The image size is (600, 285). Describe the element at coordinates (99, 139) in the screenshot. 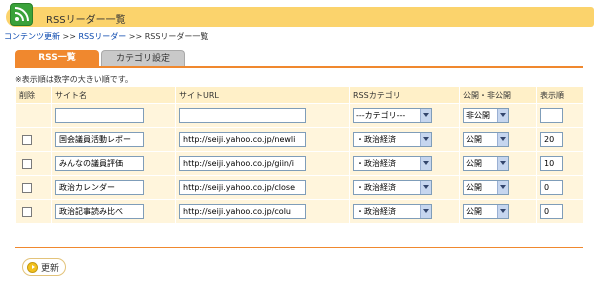

I see `site-name-input: 国会議員活動レポー` at that location.